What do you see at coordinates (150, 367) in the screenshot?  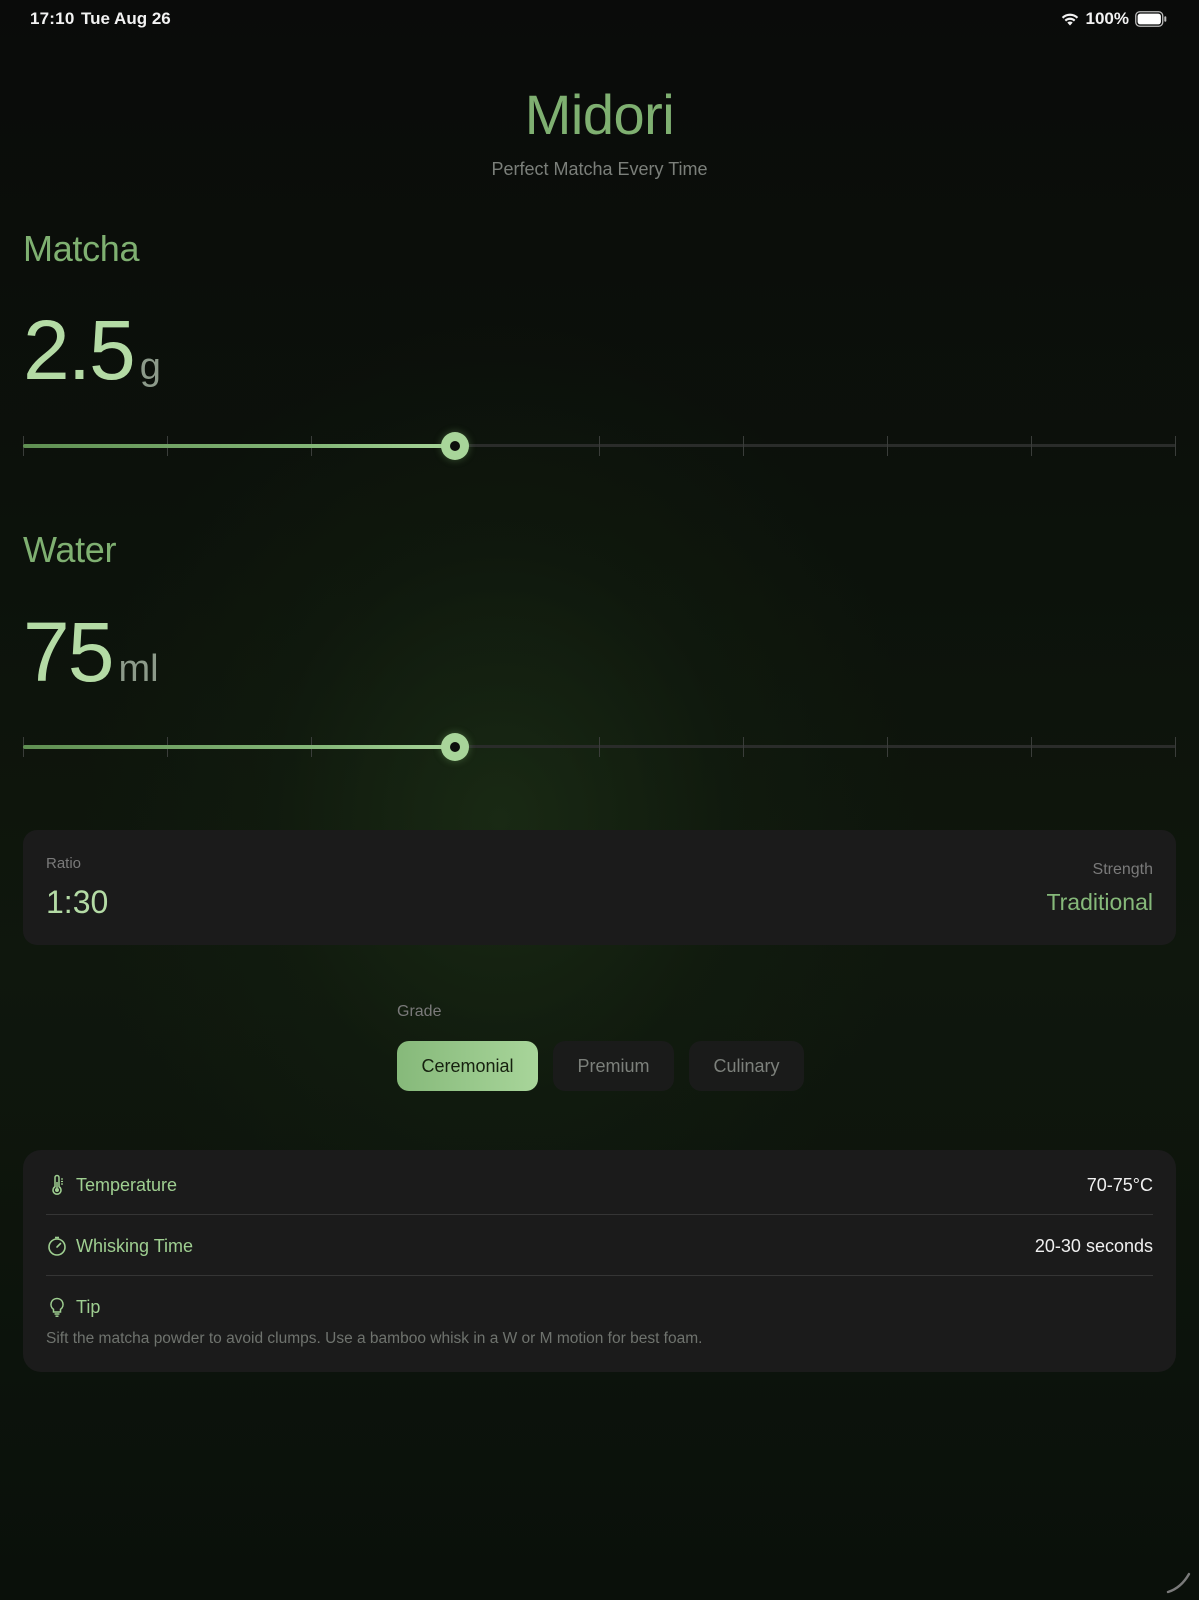 I see `matcha-amount-unit: g` at bounding box center [150, 367].